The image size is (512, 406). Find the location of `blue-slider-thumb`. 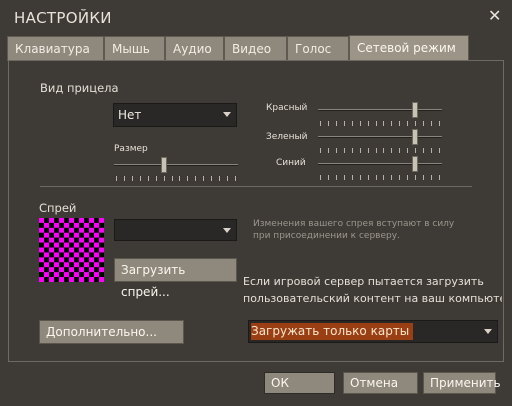

blue-slider-thumb is located at coordinates (415, 164).